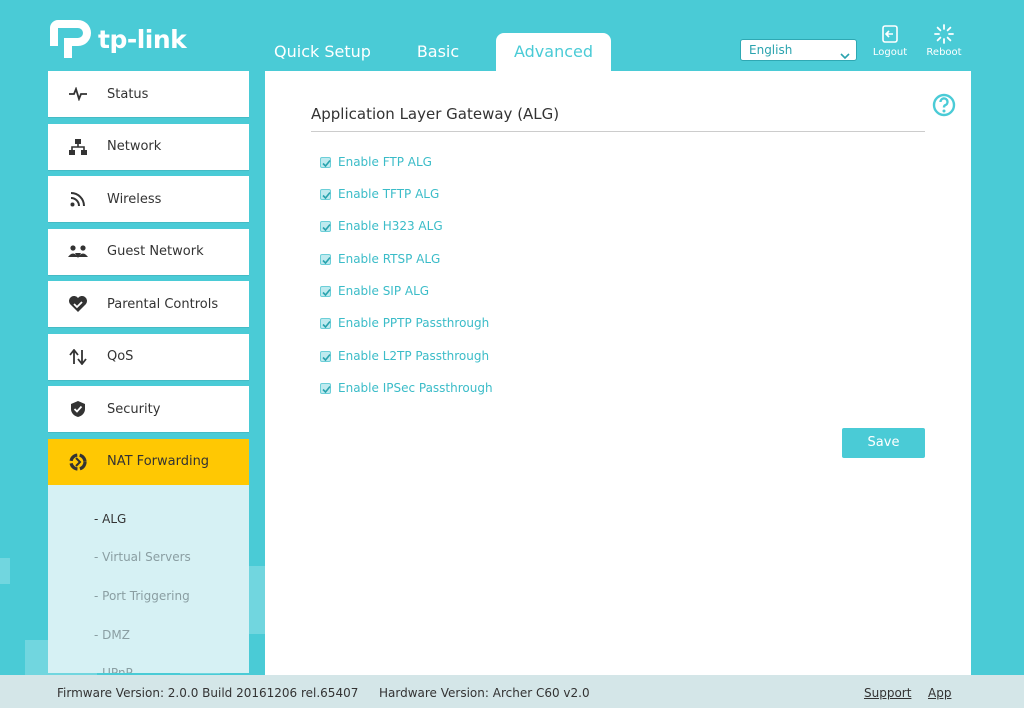 The height and width of the screenshot is (708, 1024). I want to click on tp-link-logo: tp-link, so click(117, 39).